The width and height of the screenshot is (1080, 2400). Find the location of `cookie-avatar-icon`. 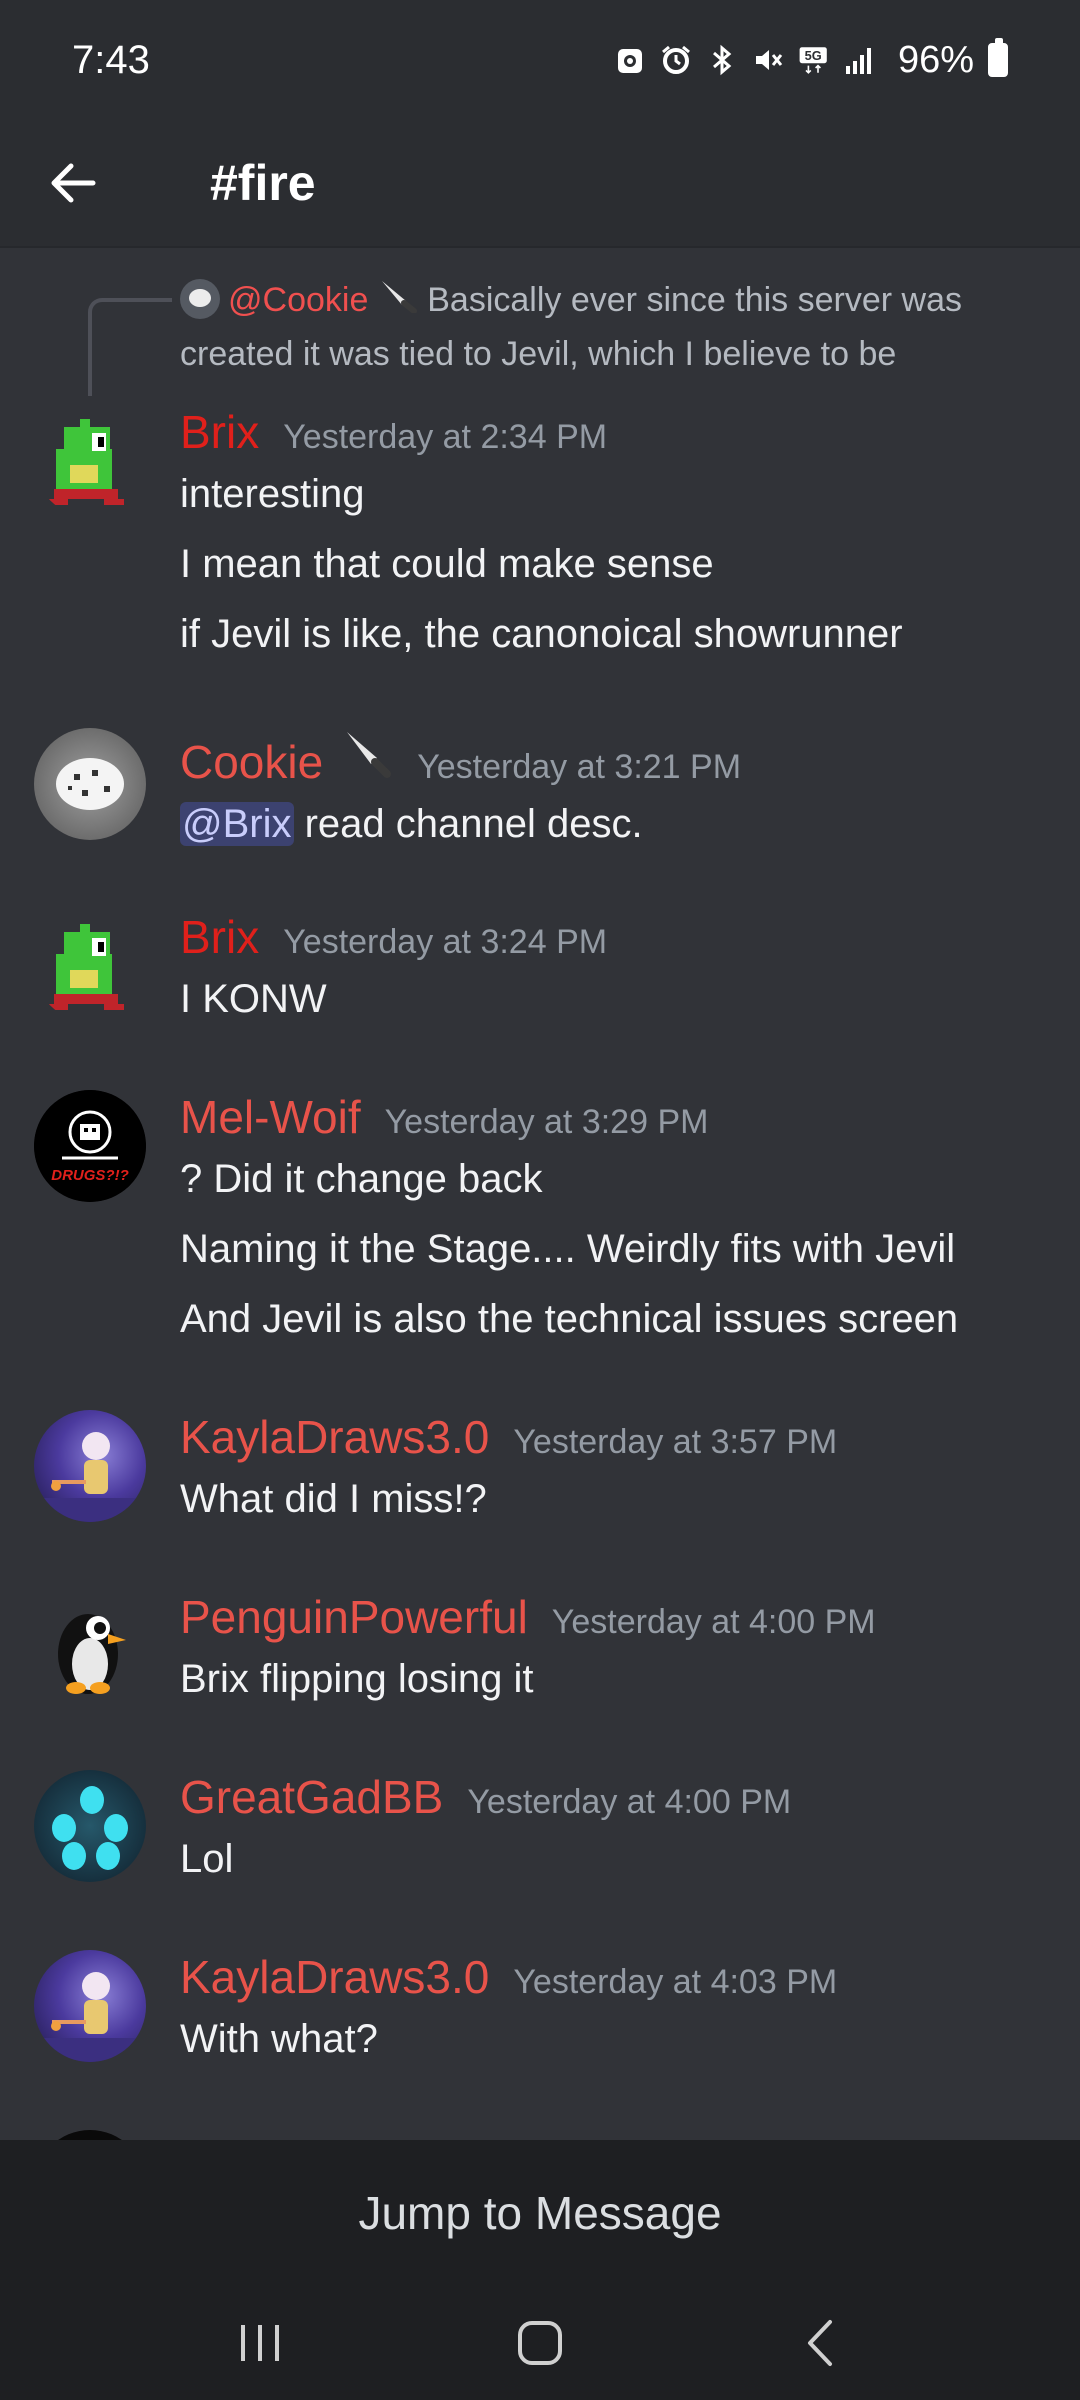

cookie-avatar-icon is located at coordinates (90, 784).